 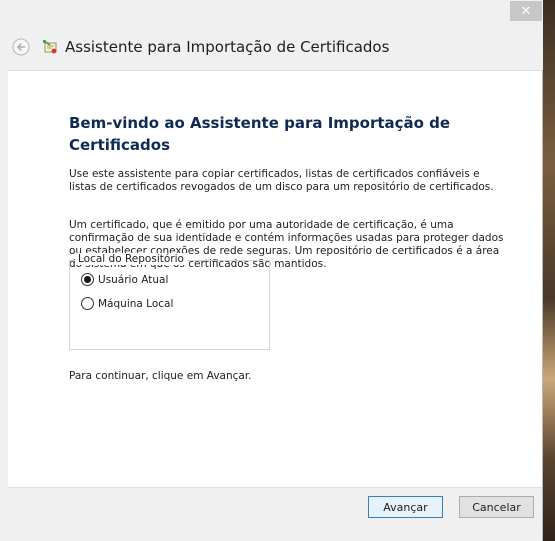 I want to click on desktop-background, so click(x=549, y=270).